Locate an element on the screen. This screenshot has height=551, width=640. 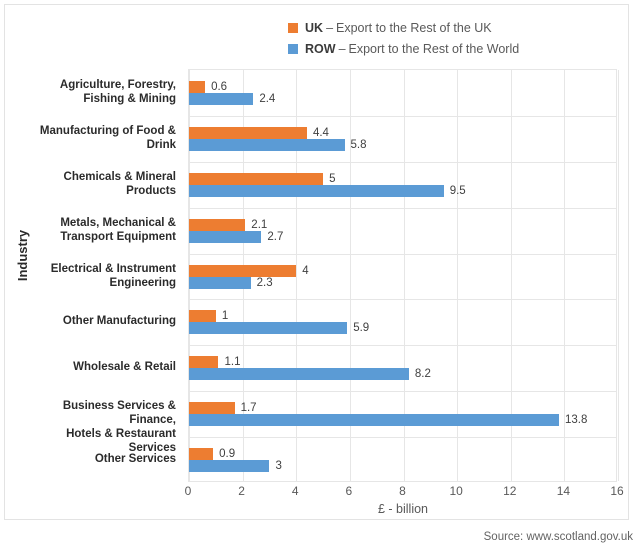
x-axis-tick: 16 is located at coordinates (617, 491).